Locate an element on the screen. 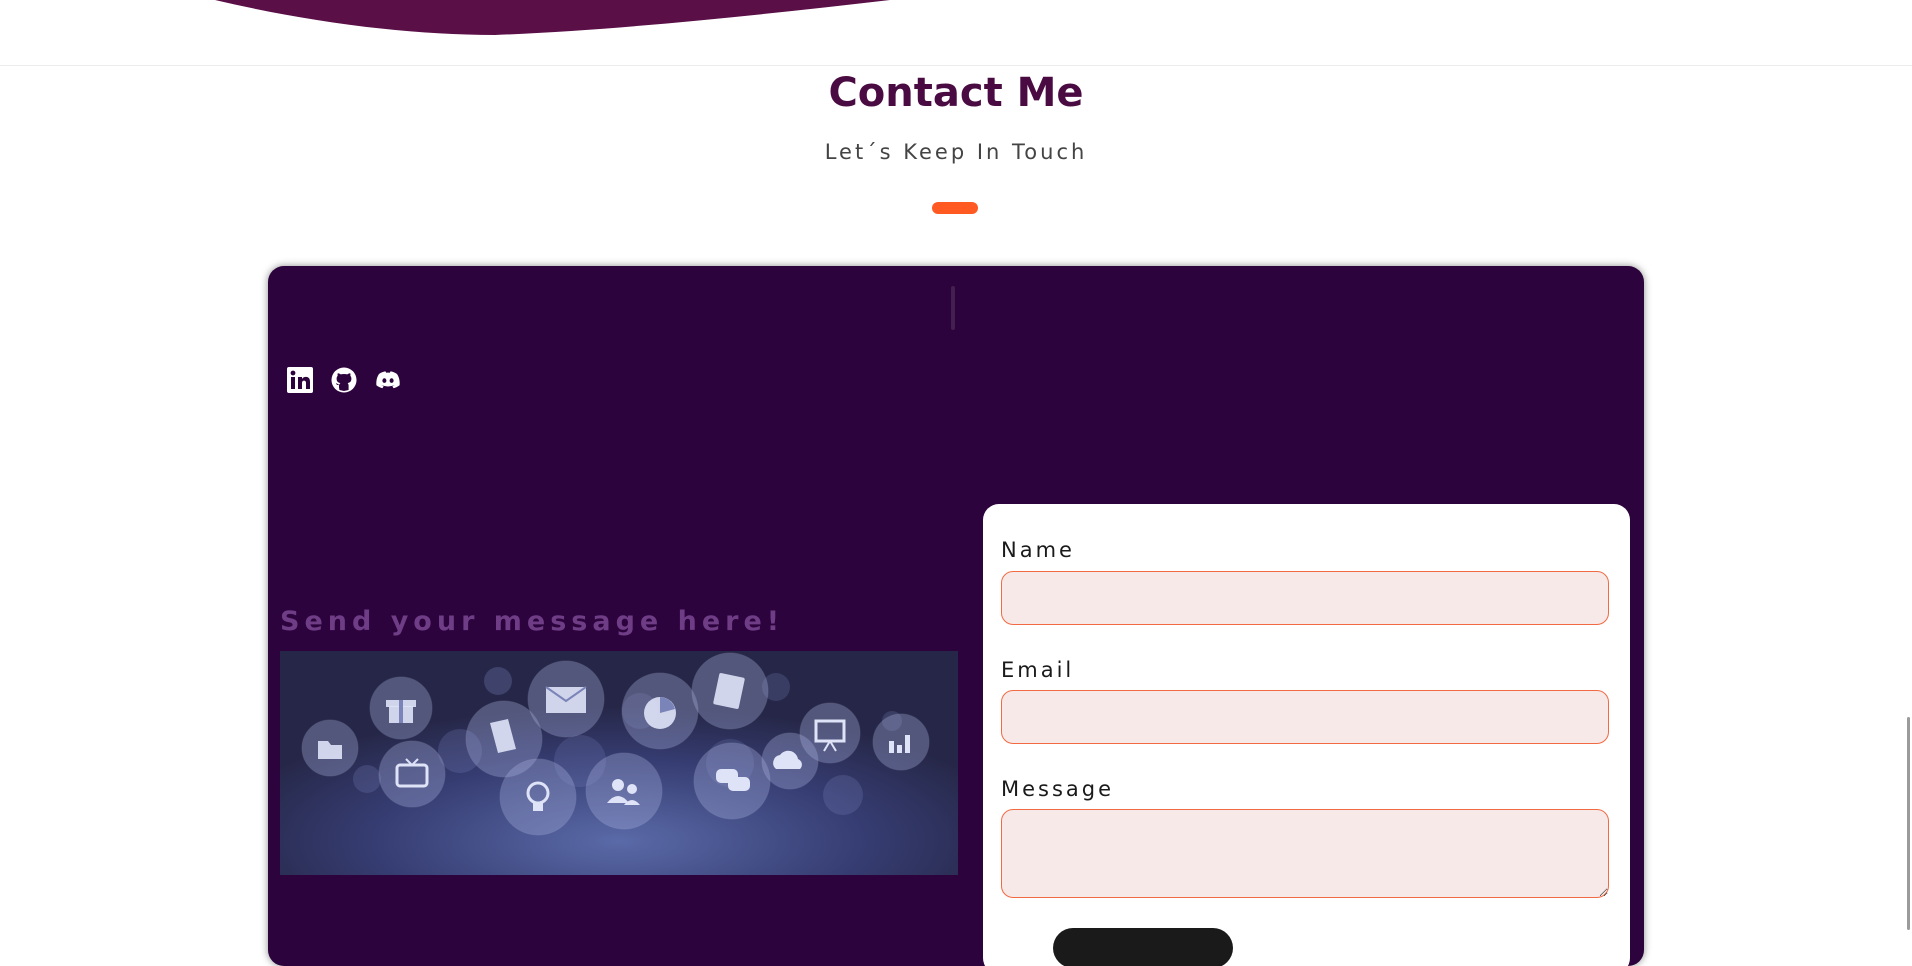 The height and width of the screenshot is (966, 1912). github-icon is located at coordinates (344, 380).